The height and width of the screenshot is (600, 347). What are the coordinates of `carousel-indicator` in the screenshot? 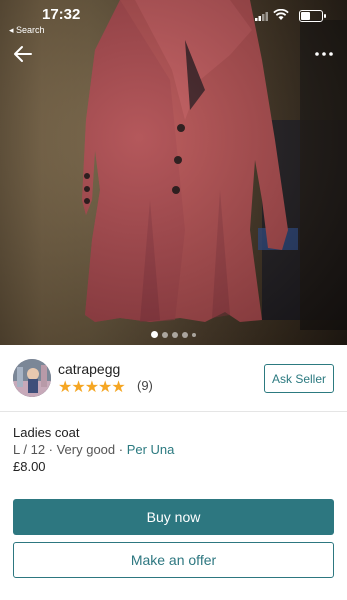 It's located at (173, 335).